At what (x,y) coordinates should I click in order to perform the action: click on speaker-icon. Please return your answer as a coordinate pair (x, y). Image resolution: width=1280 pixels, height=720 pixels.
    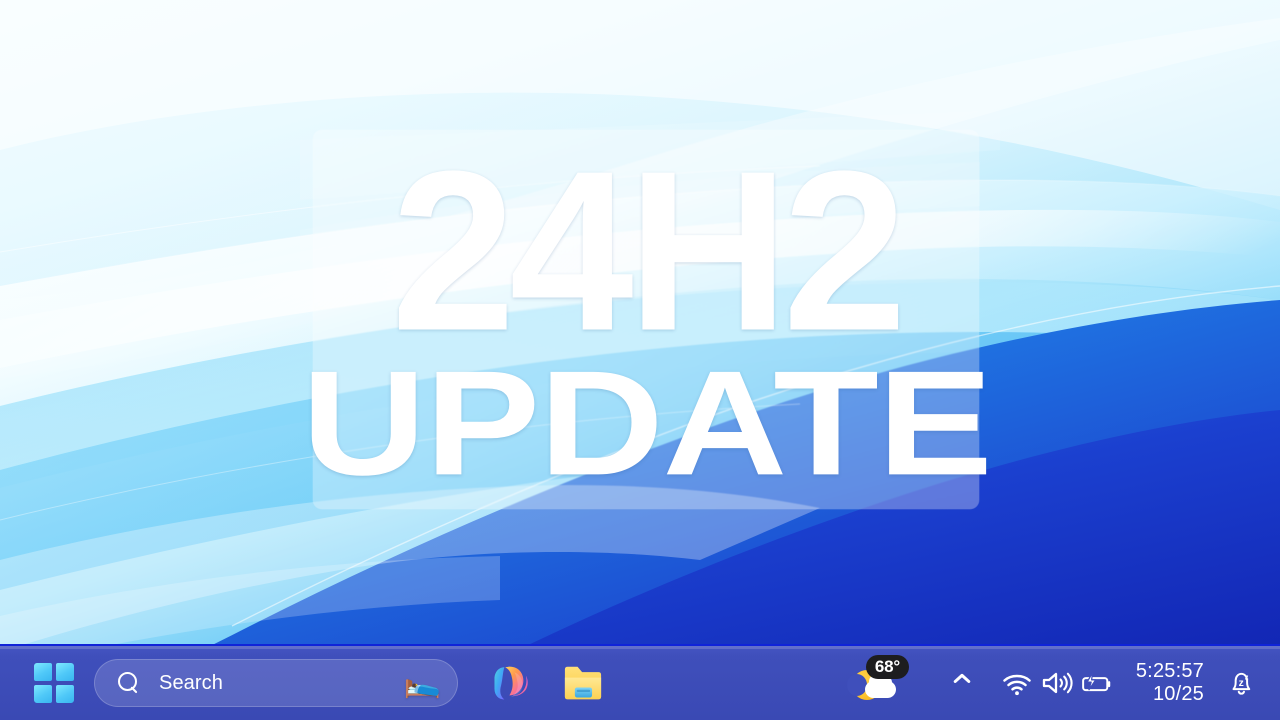
    Looking at the image, I should click on (1057, 683).